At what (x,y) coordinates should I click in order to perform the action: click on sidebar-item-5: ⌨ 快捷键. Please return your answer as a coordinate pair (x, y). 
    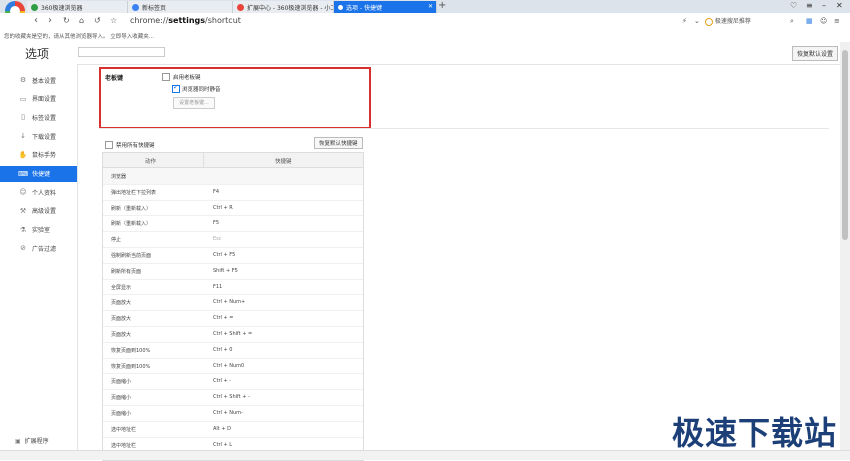
    Looking at the image, I should click on (38, 173).